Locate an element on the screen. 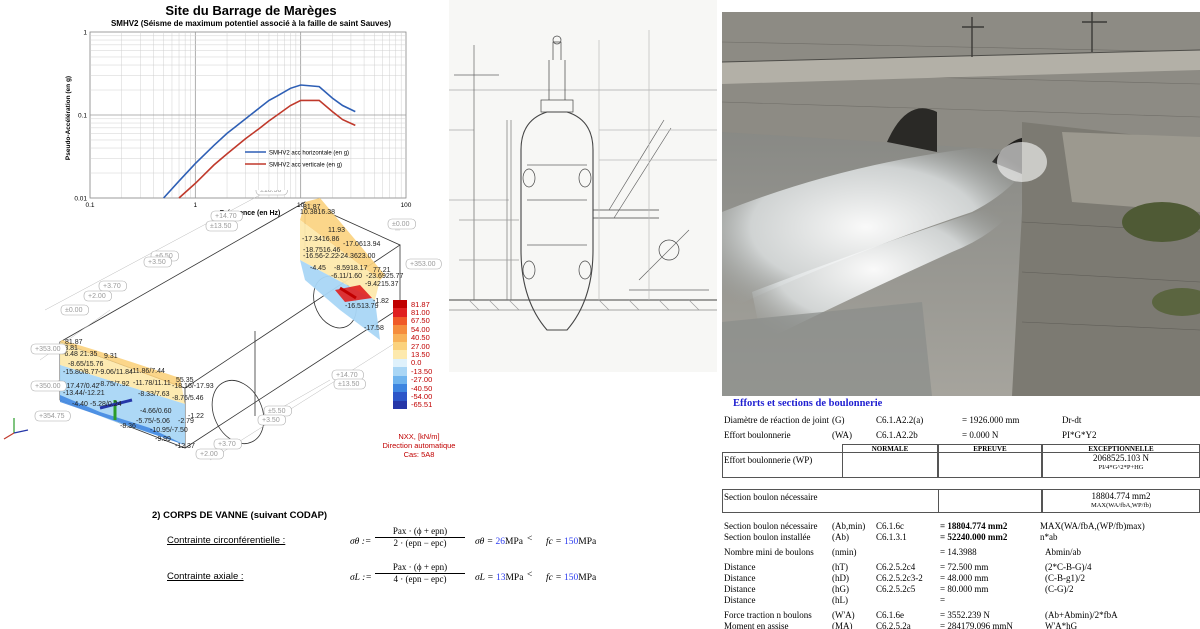  fe-value-label: -4.66/0.60 is located at coordinates (156, 411).